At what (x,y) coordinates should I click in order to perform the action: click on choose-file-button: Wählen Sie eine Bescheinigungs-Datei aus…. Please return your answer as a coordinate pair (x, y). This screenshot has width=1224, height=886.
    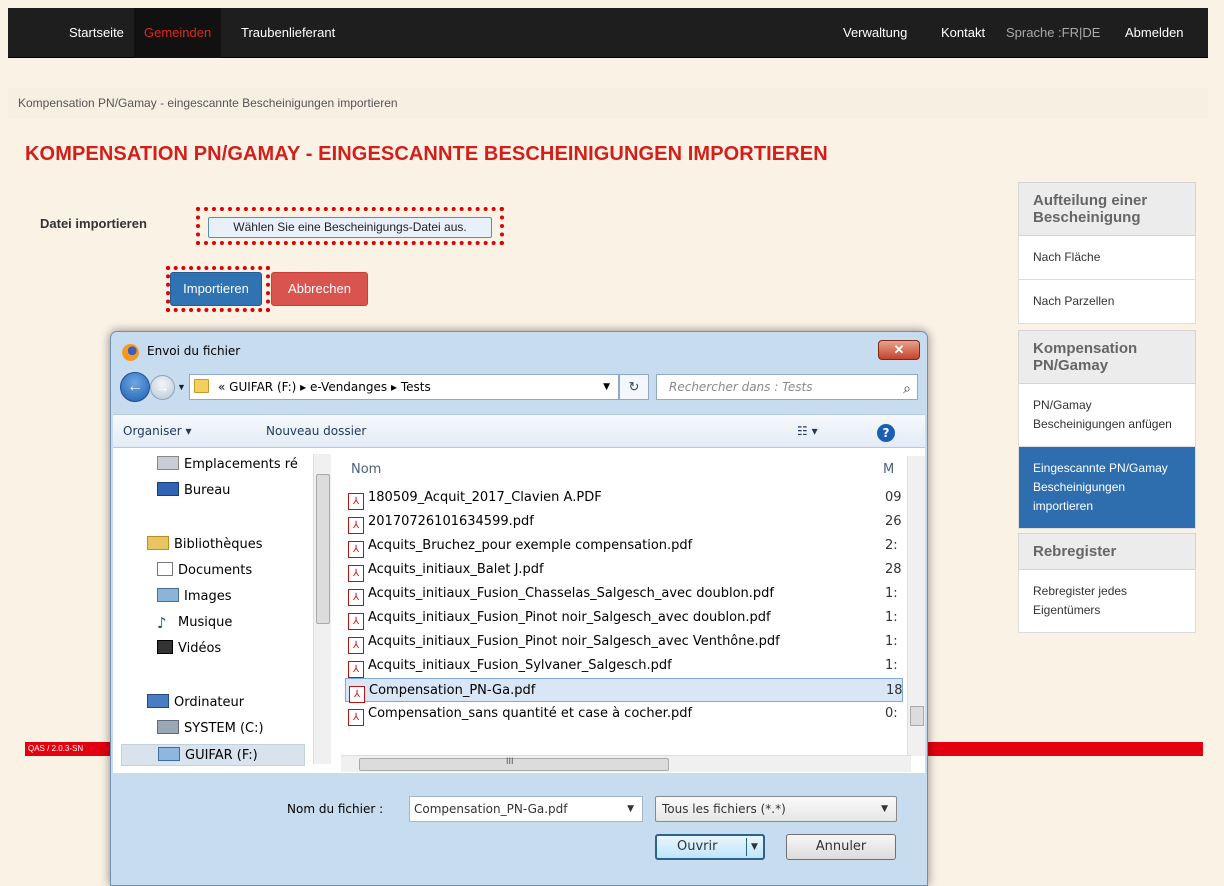
    Looking at the image, I should click on (350, 227).